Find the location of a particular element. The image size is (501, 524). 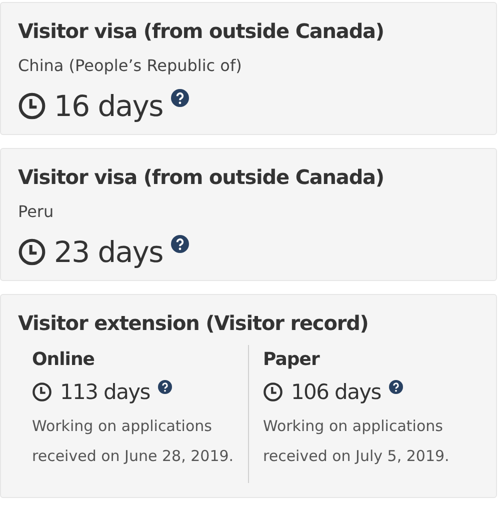

processing-time: 23 days is located at coordinates (108, 252).